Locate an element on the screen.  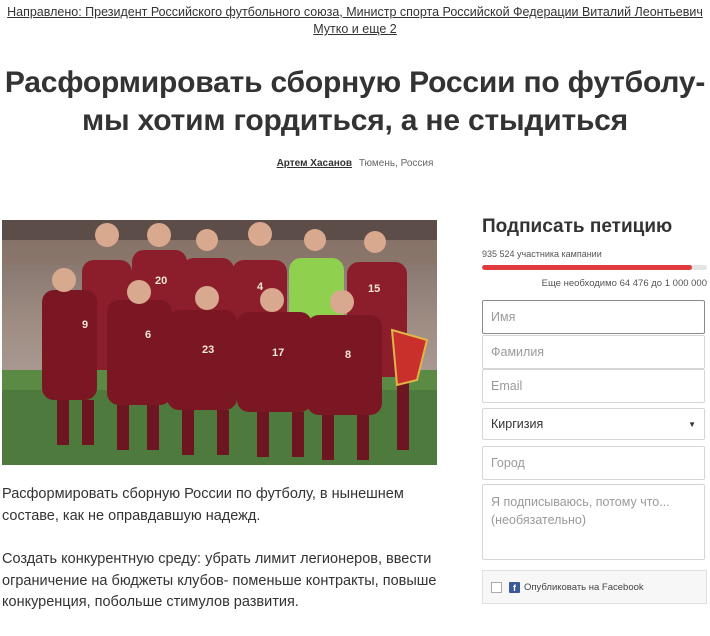
svg-text: 8 is located at coordinates (348, 355).